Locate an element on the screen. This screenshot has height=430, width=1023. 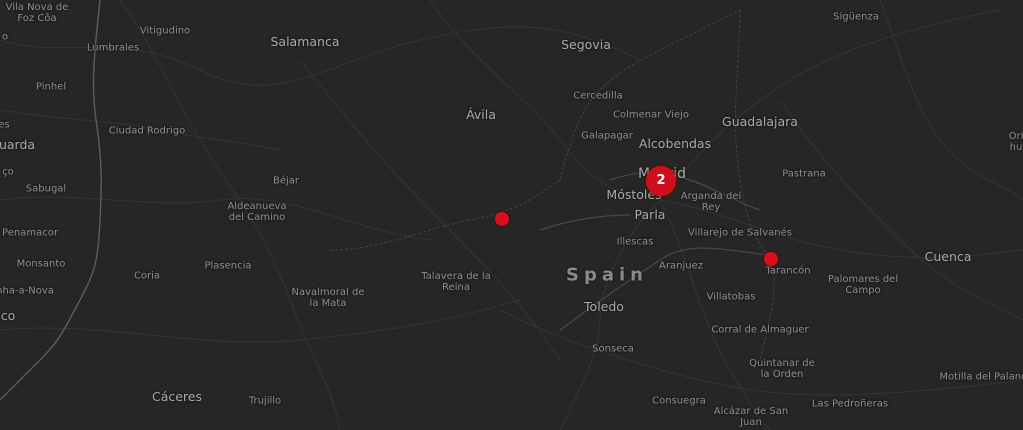
place-label-plasencia: Plasencia is located at coordinates (228, 266).